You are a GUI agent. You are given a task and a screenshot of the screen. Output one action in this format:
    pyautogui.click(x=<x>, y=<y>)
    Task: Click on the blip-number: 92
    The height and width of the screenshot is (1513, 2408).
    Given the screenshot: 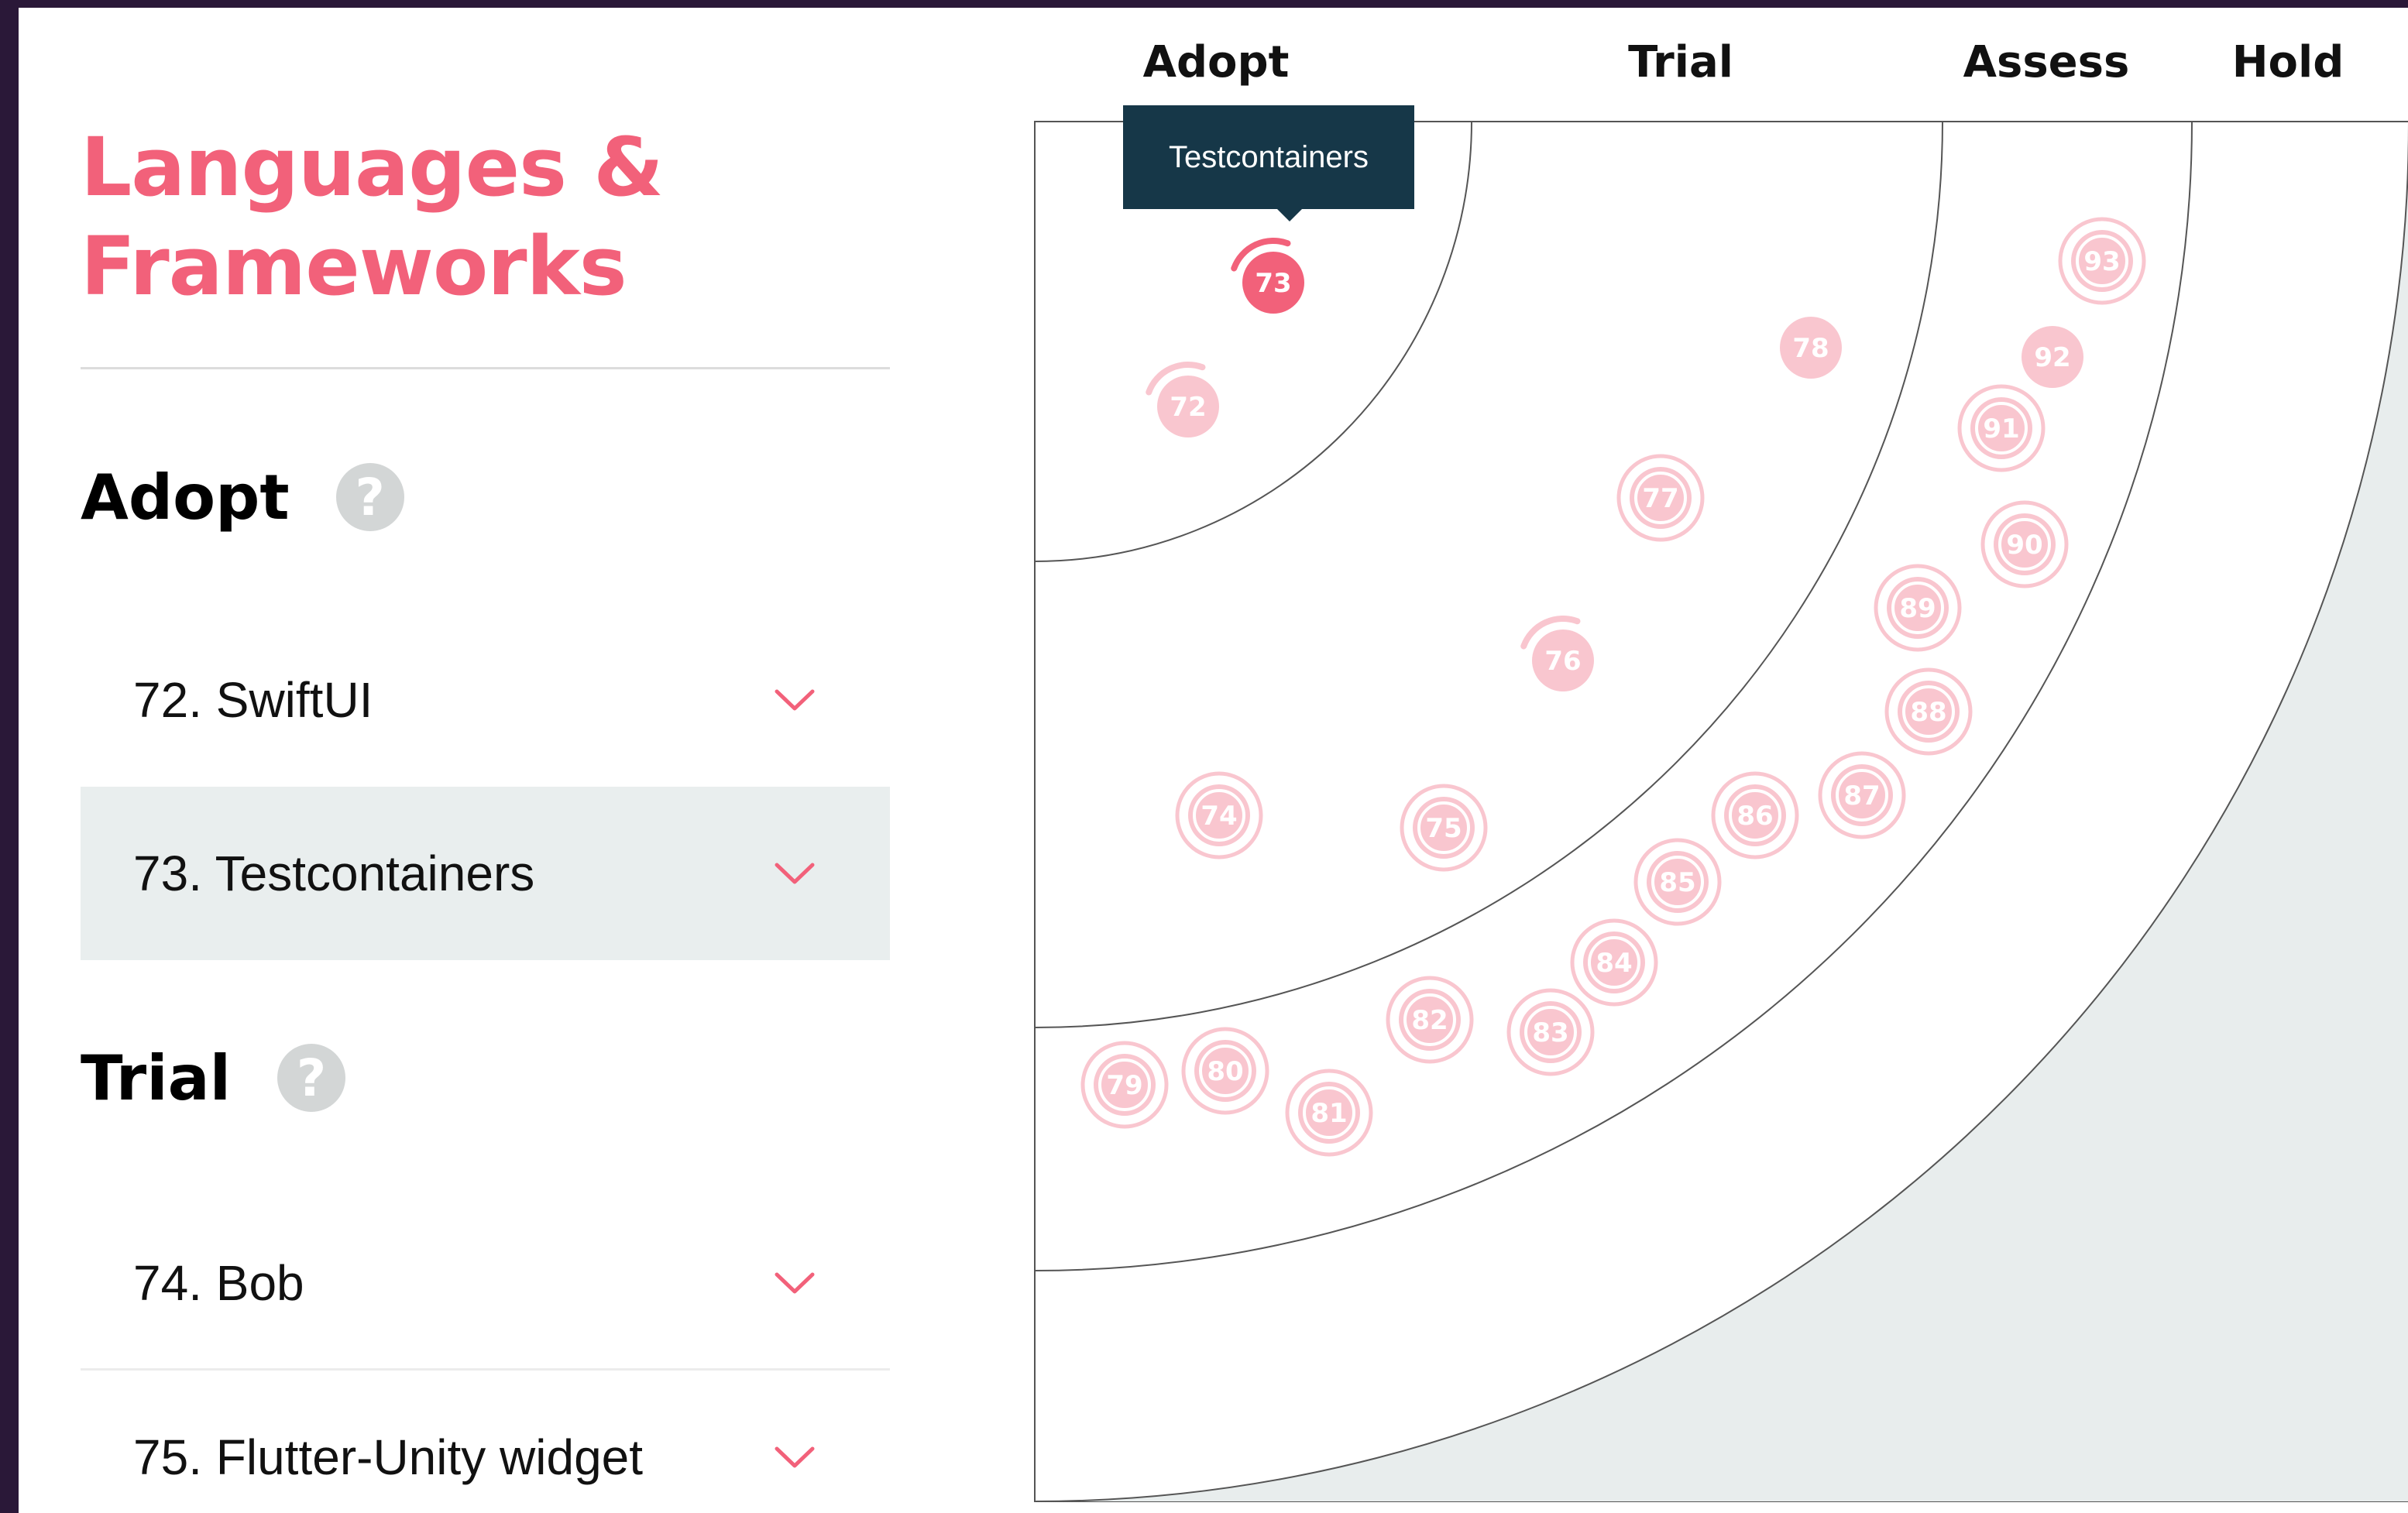 What is the action you would take?
    pyautogui.click(x=2052, y=357)
    